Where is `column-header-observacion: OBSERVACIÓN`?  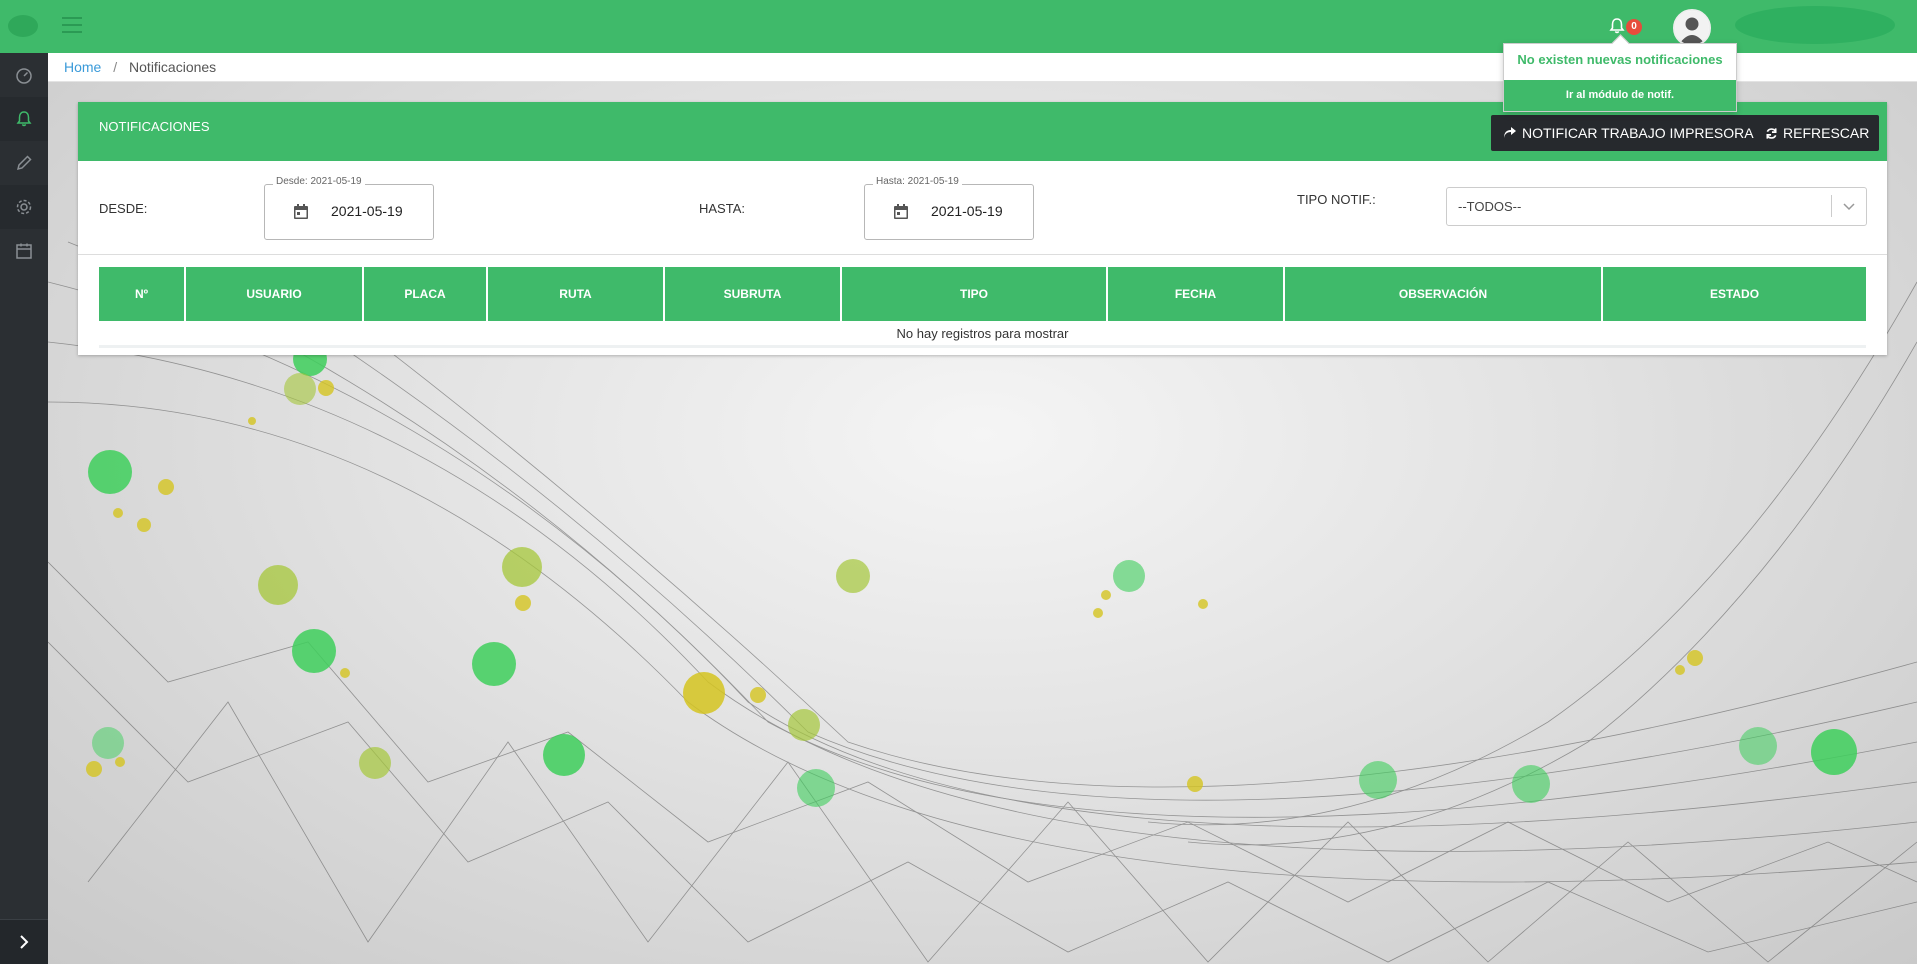 column-header-observacion: OBSERVACIÓN is located at coordinates (1443, 294).